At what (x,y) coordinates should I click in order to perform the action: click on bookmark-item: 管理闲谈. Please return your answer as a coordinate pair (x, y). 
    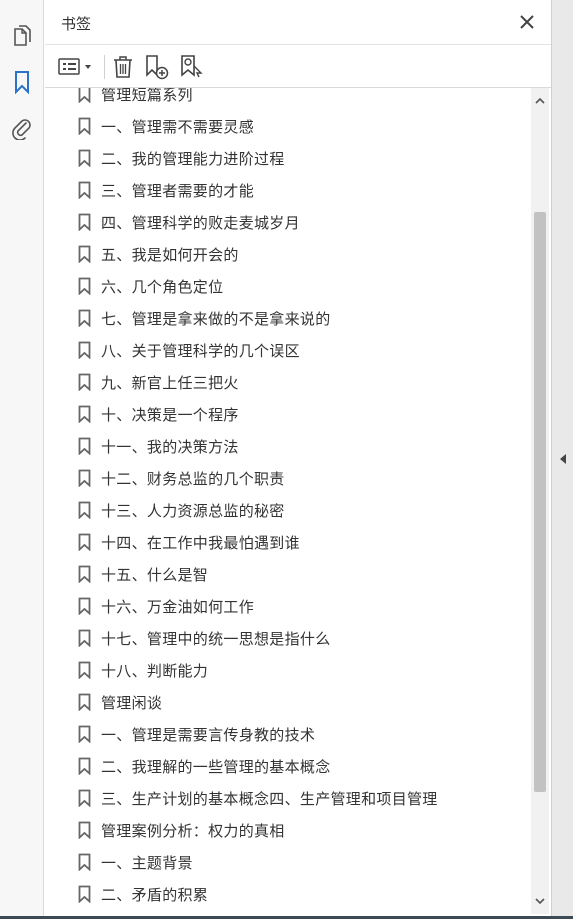
    Looking at the image, I should click on (288, 702).